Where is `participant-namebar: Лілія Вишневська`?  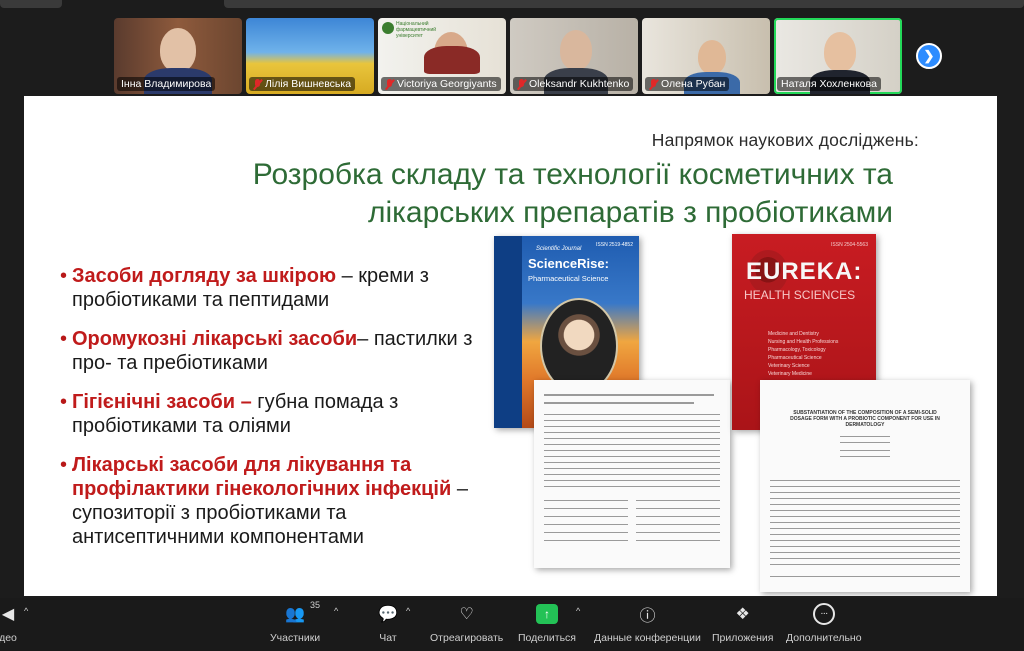 participant-namebar: Лілія Вишневська is located at coordinates (302, 84).